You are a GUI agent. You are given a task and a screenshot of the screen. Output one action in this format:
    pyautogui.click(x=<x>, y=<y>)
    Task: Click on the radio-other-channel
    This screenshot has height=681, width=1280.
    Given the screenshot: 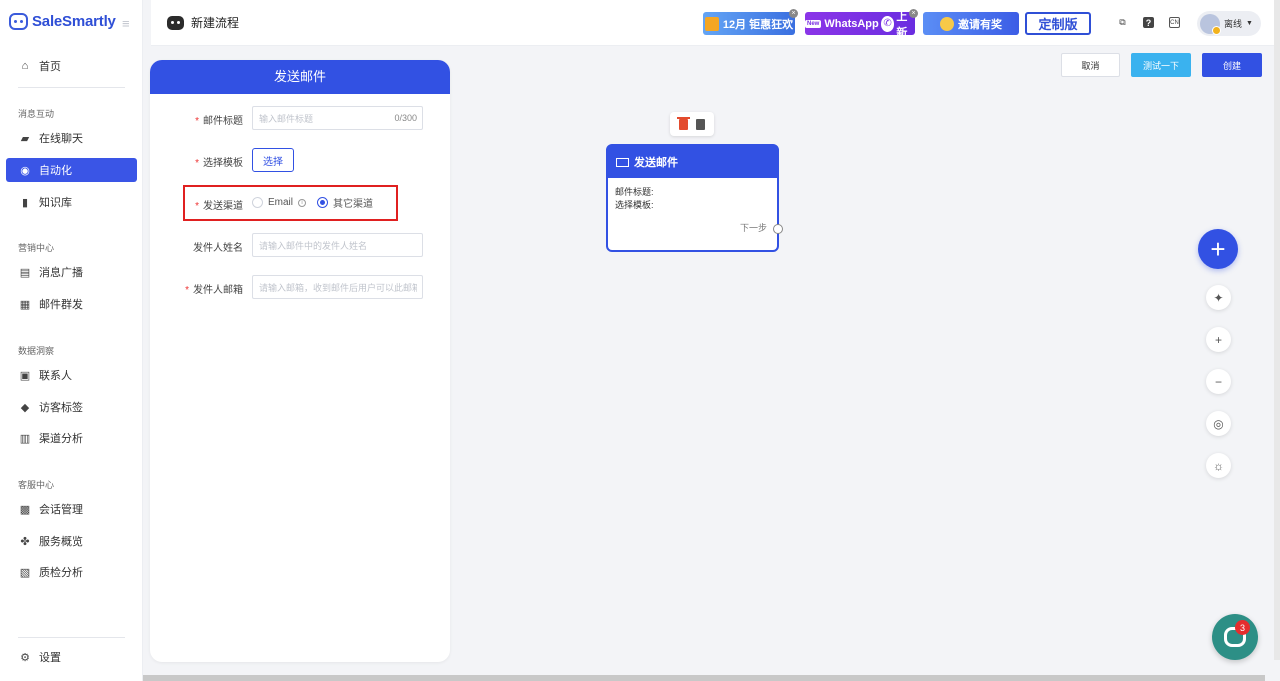 What is the action you would take?
    pyautogui.click(x=323, y=202)
    